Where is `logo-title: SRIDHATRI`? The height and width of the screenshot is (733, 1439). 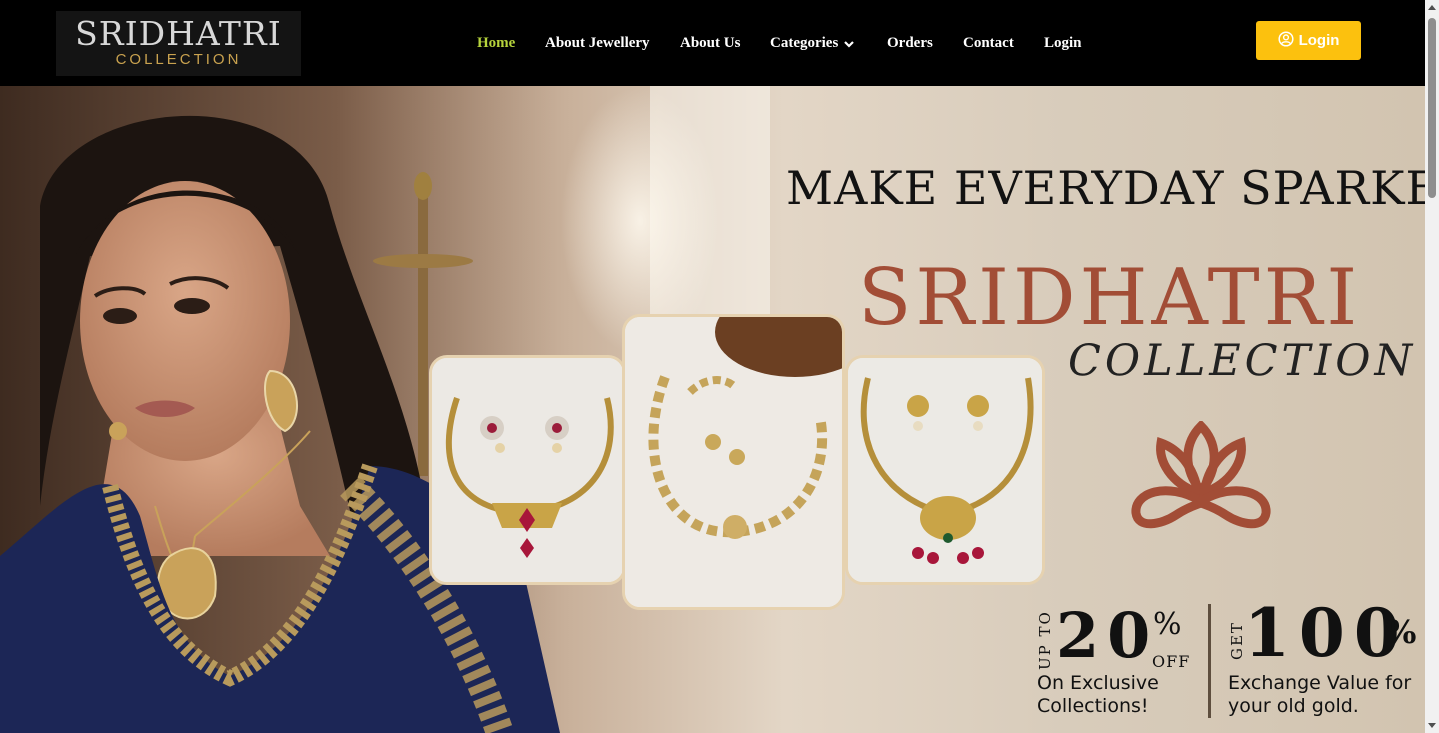
logo-title: SRIDHATRI is located at coordinates (178, 33).